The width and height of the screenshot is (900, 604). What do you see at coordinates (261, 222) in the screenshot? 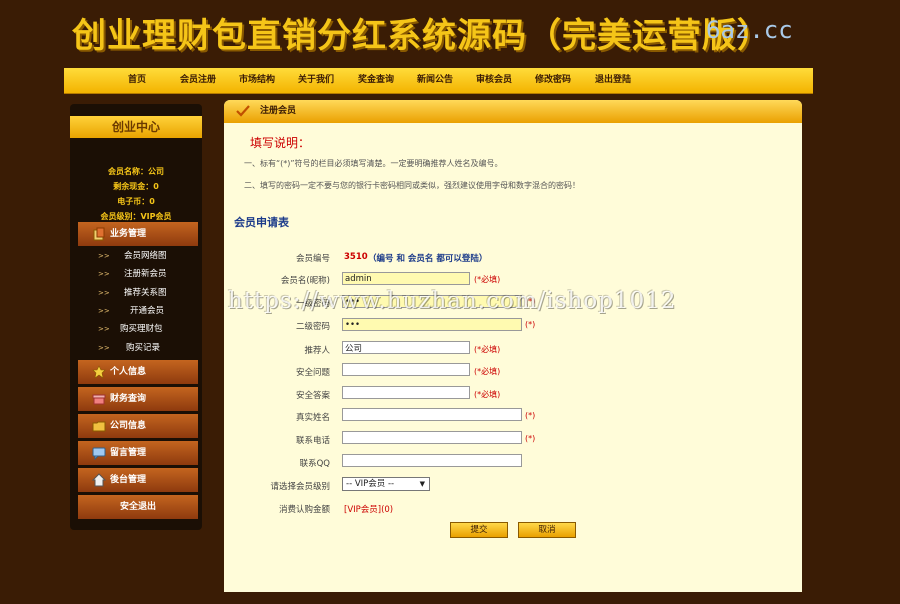
I see `form-title: 会员申请表` at bounding box center [261, 222].